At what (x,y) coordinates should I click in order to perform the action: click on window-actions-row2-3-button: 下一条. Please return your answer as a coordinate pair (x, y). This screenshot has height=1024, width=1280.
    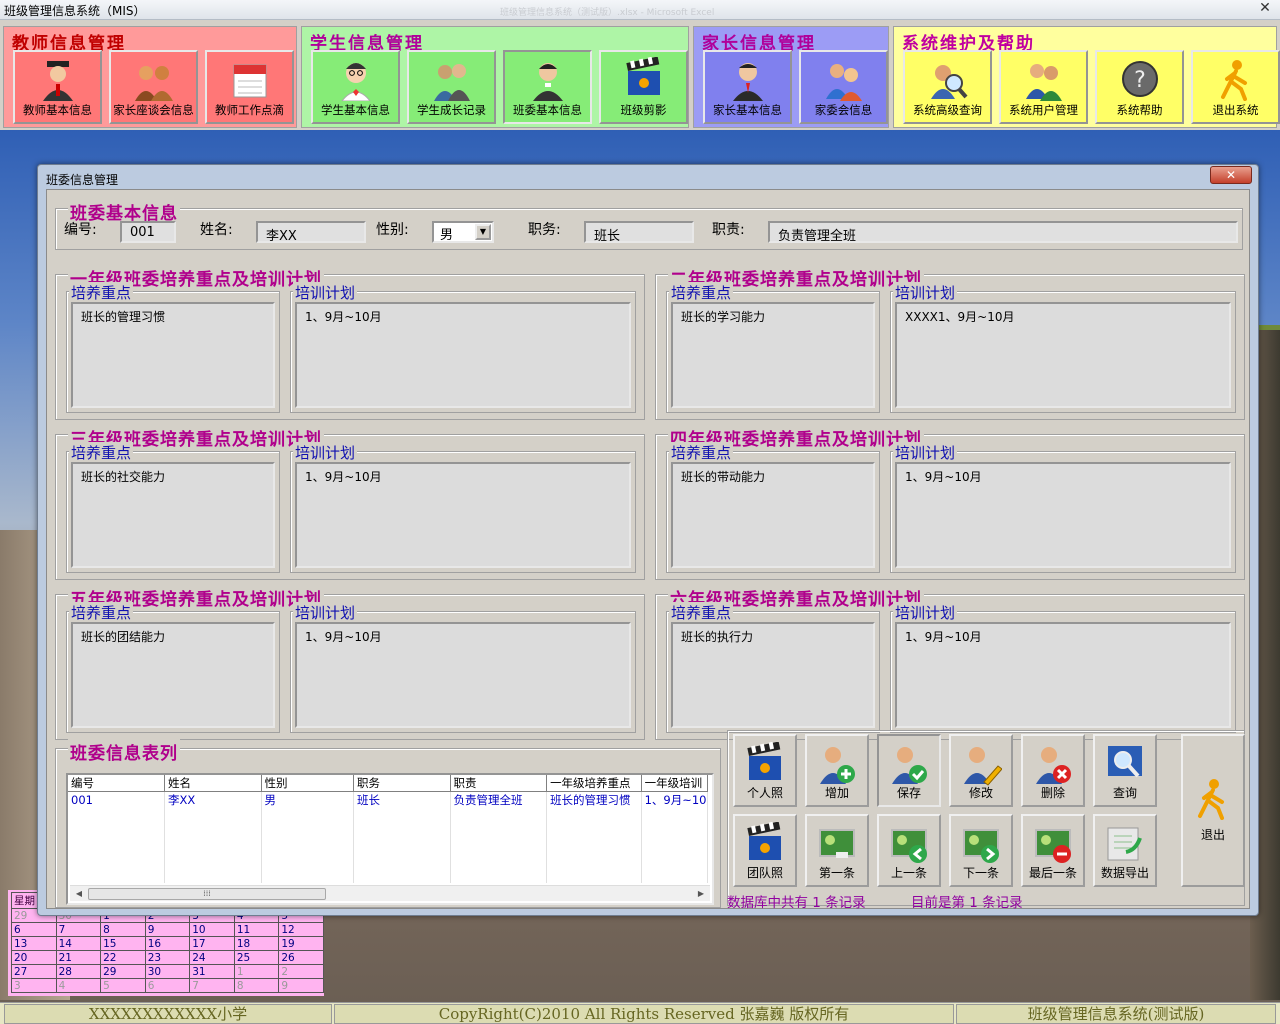
    Looking at the image, I should click on (981, 850).